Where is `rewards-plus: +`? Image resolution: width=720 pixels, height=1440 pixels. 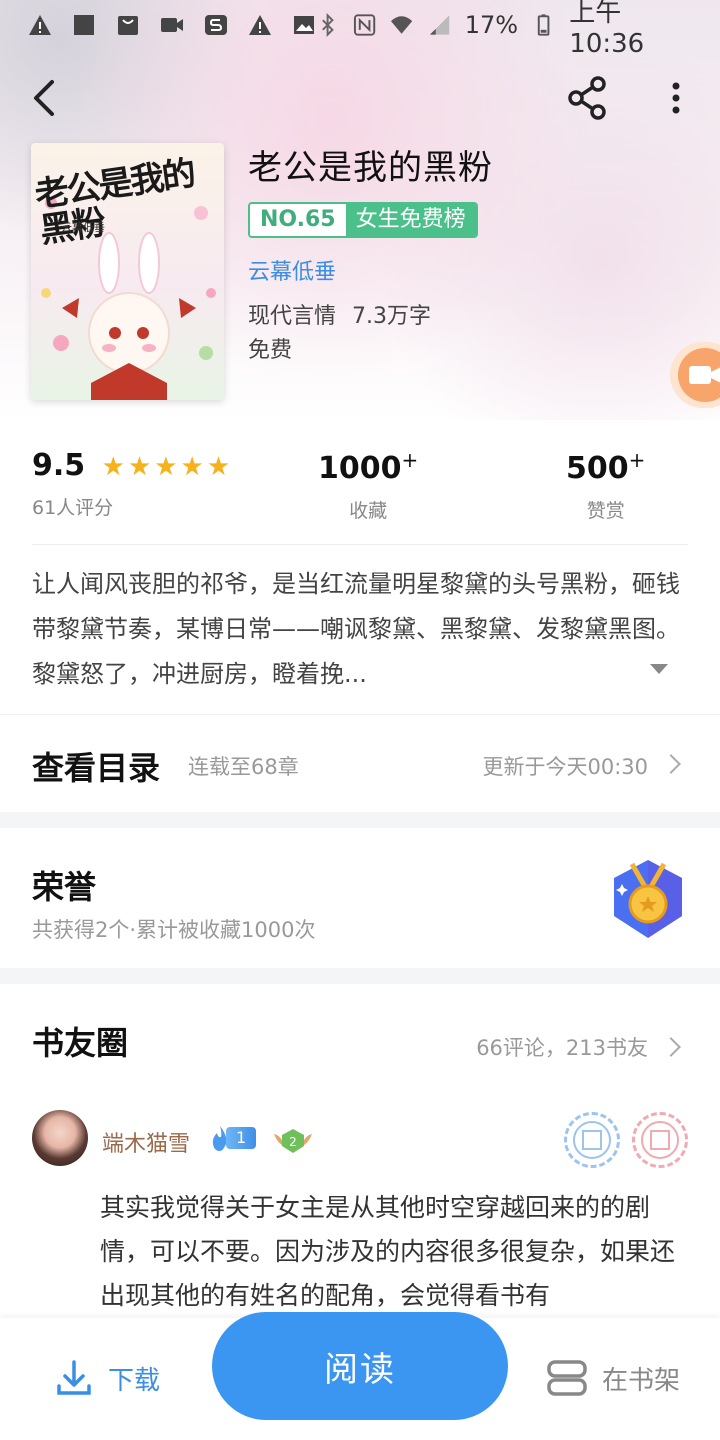
rewards-plus: + is located at coordinates (637, 460).